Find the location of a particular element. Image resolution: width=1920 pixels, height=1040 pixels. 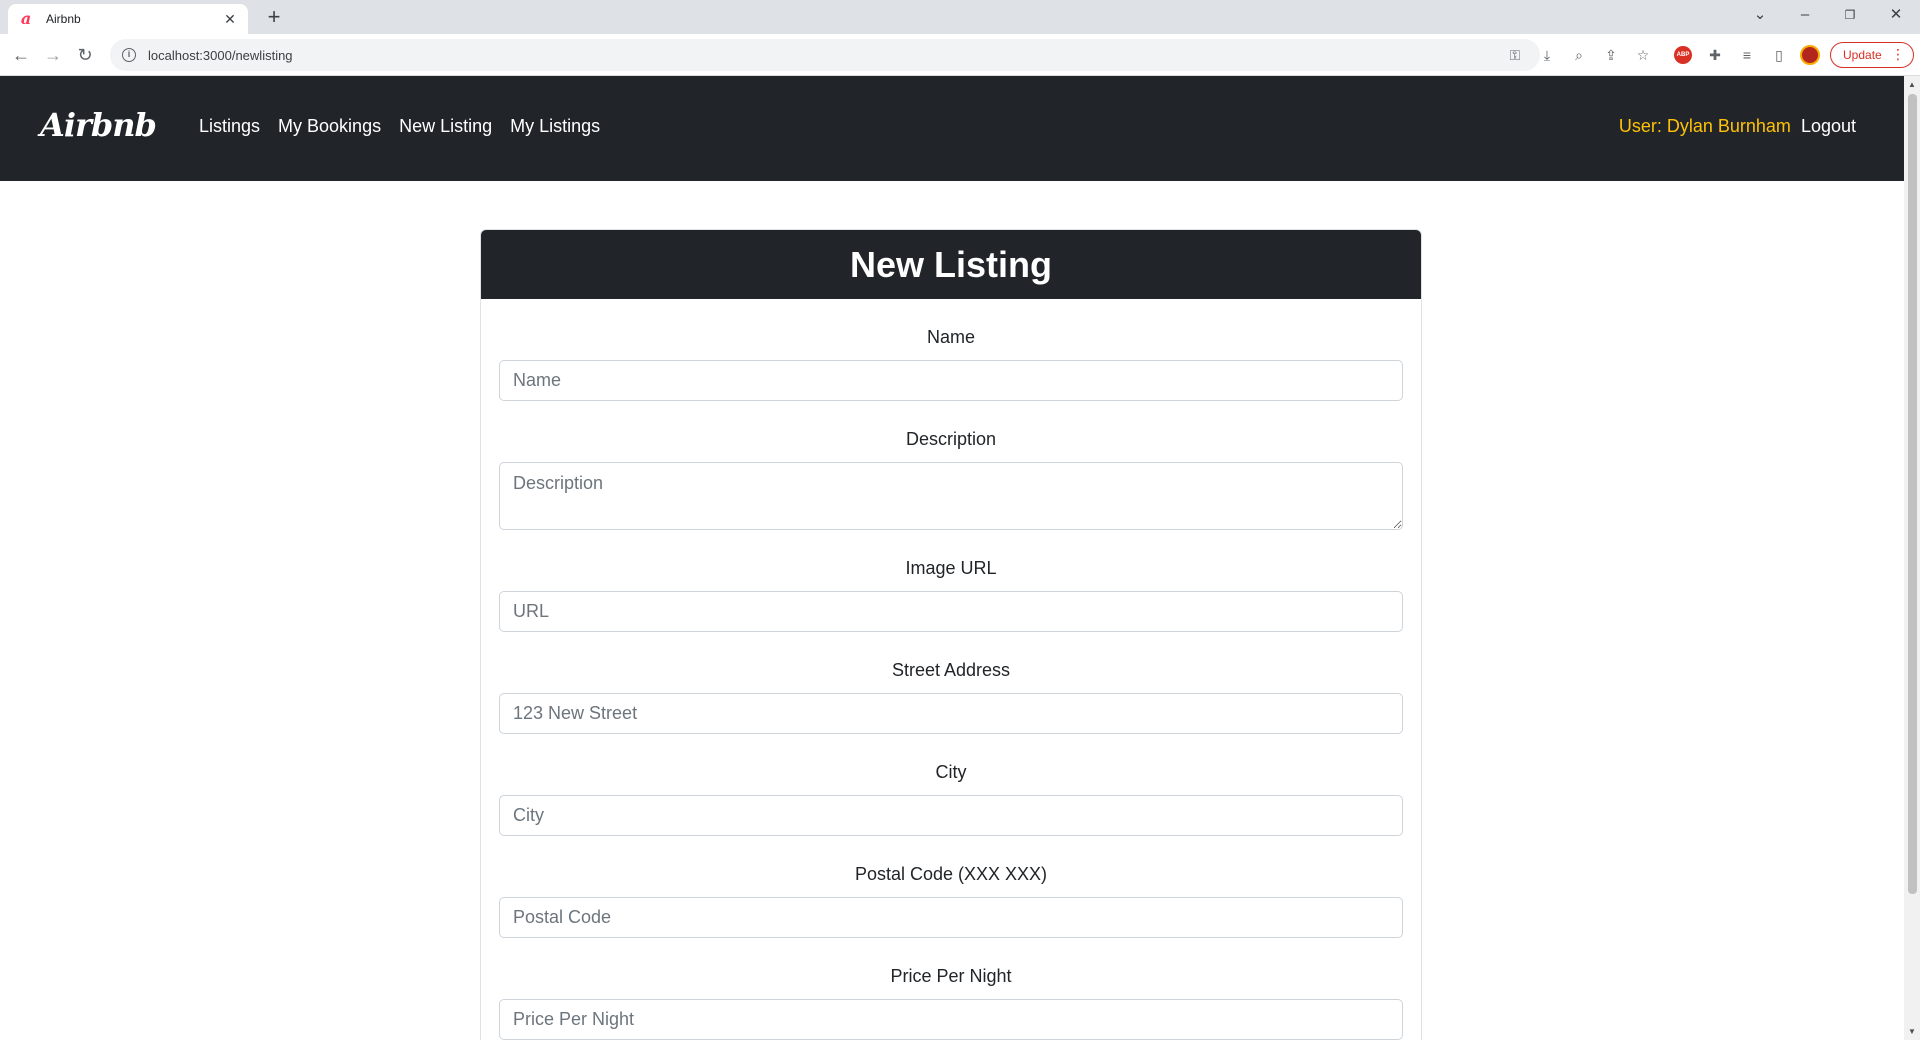

info-icon: i is located at coordinates (129, 55).